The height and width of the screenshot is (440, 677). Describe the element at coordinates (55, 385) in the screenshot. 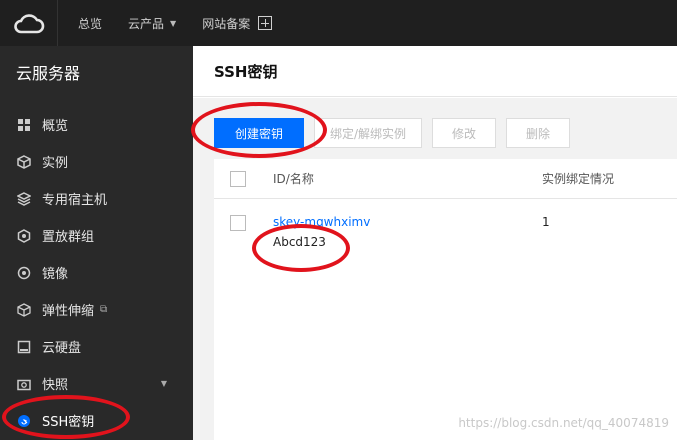

I see `sidebar-item-label: 快照` at that location.